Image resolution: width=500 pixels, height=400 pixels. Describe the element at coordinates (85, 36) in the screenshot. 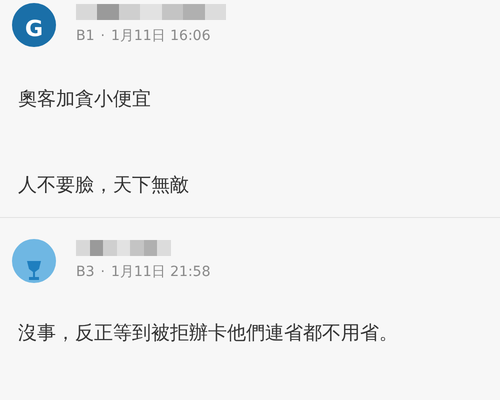

I see `floor-number: B1` at that location.